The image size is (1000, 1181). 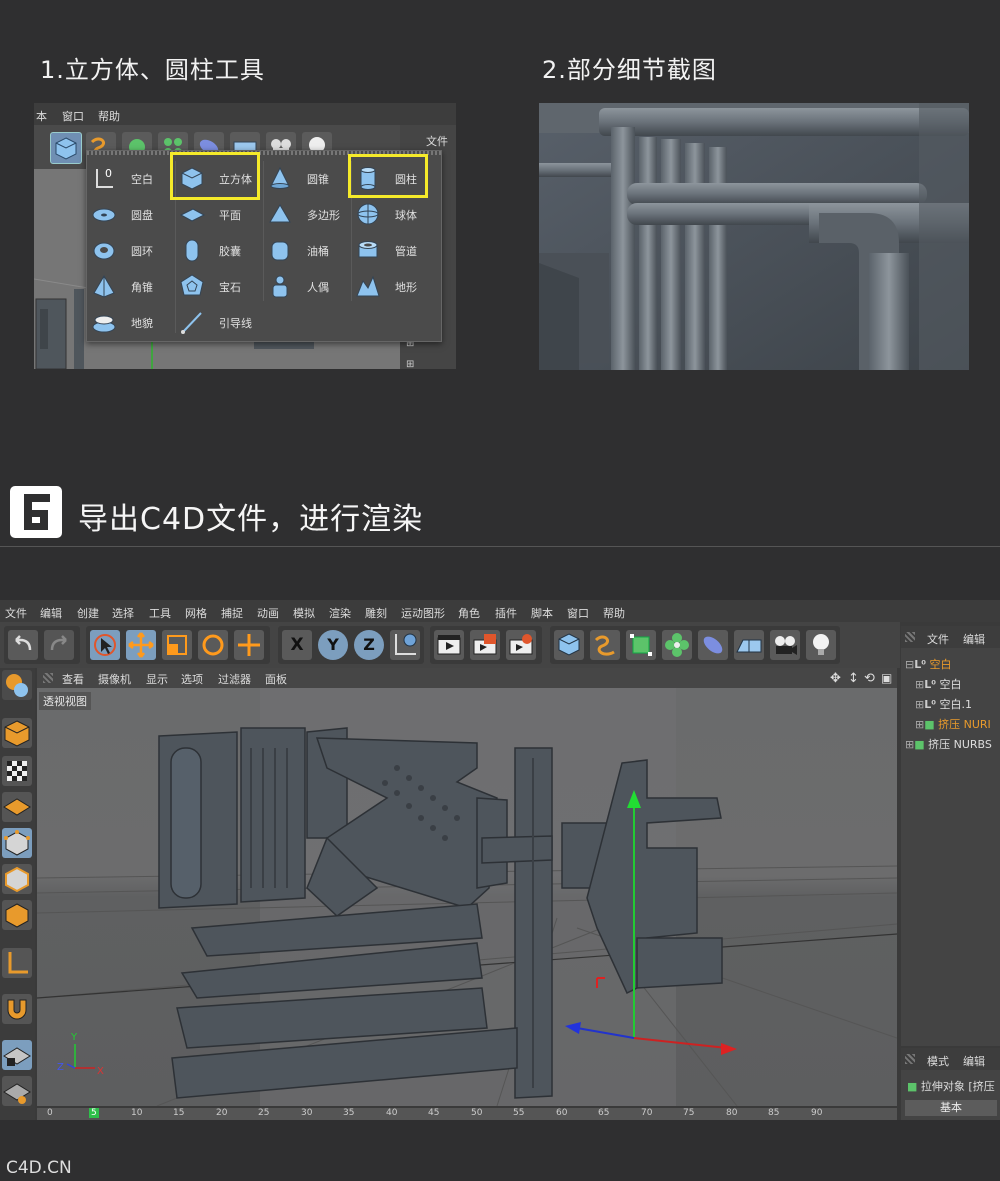 What do you see at coordinates (268, 613) in the screenshot?
I see `menu-animate: 动画` at bounding box center [268, 613].